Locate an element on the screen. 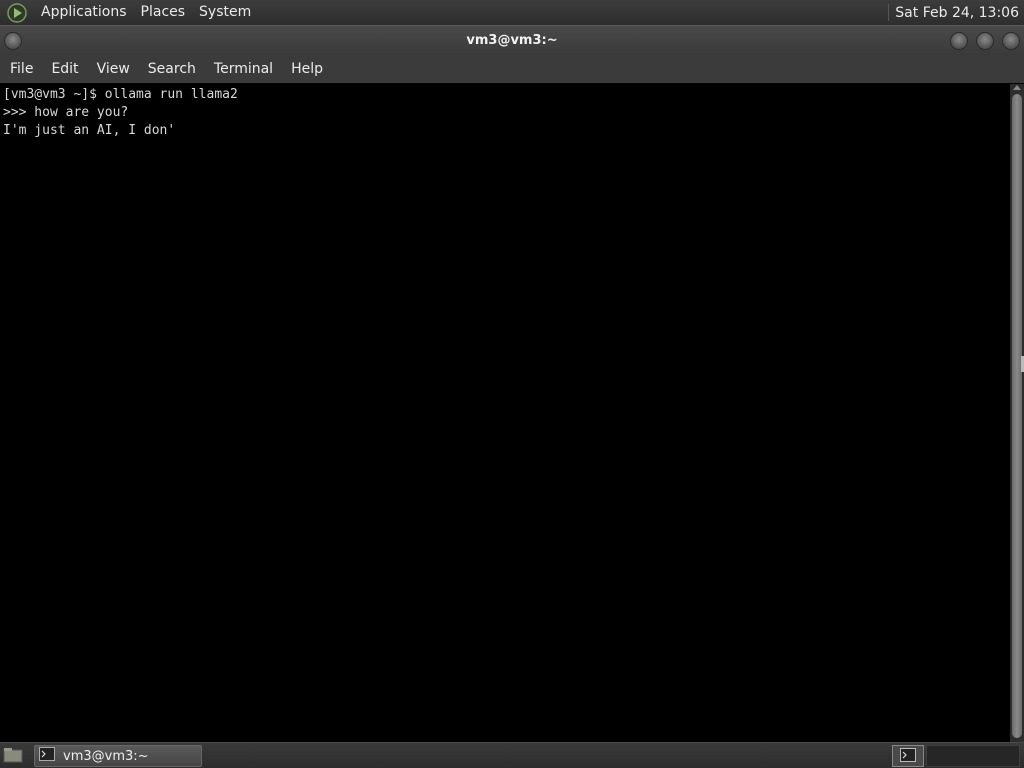 This screenshot has height=768, width=1024. menu-edit: Edit is located at coordinates (64, 69).